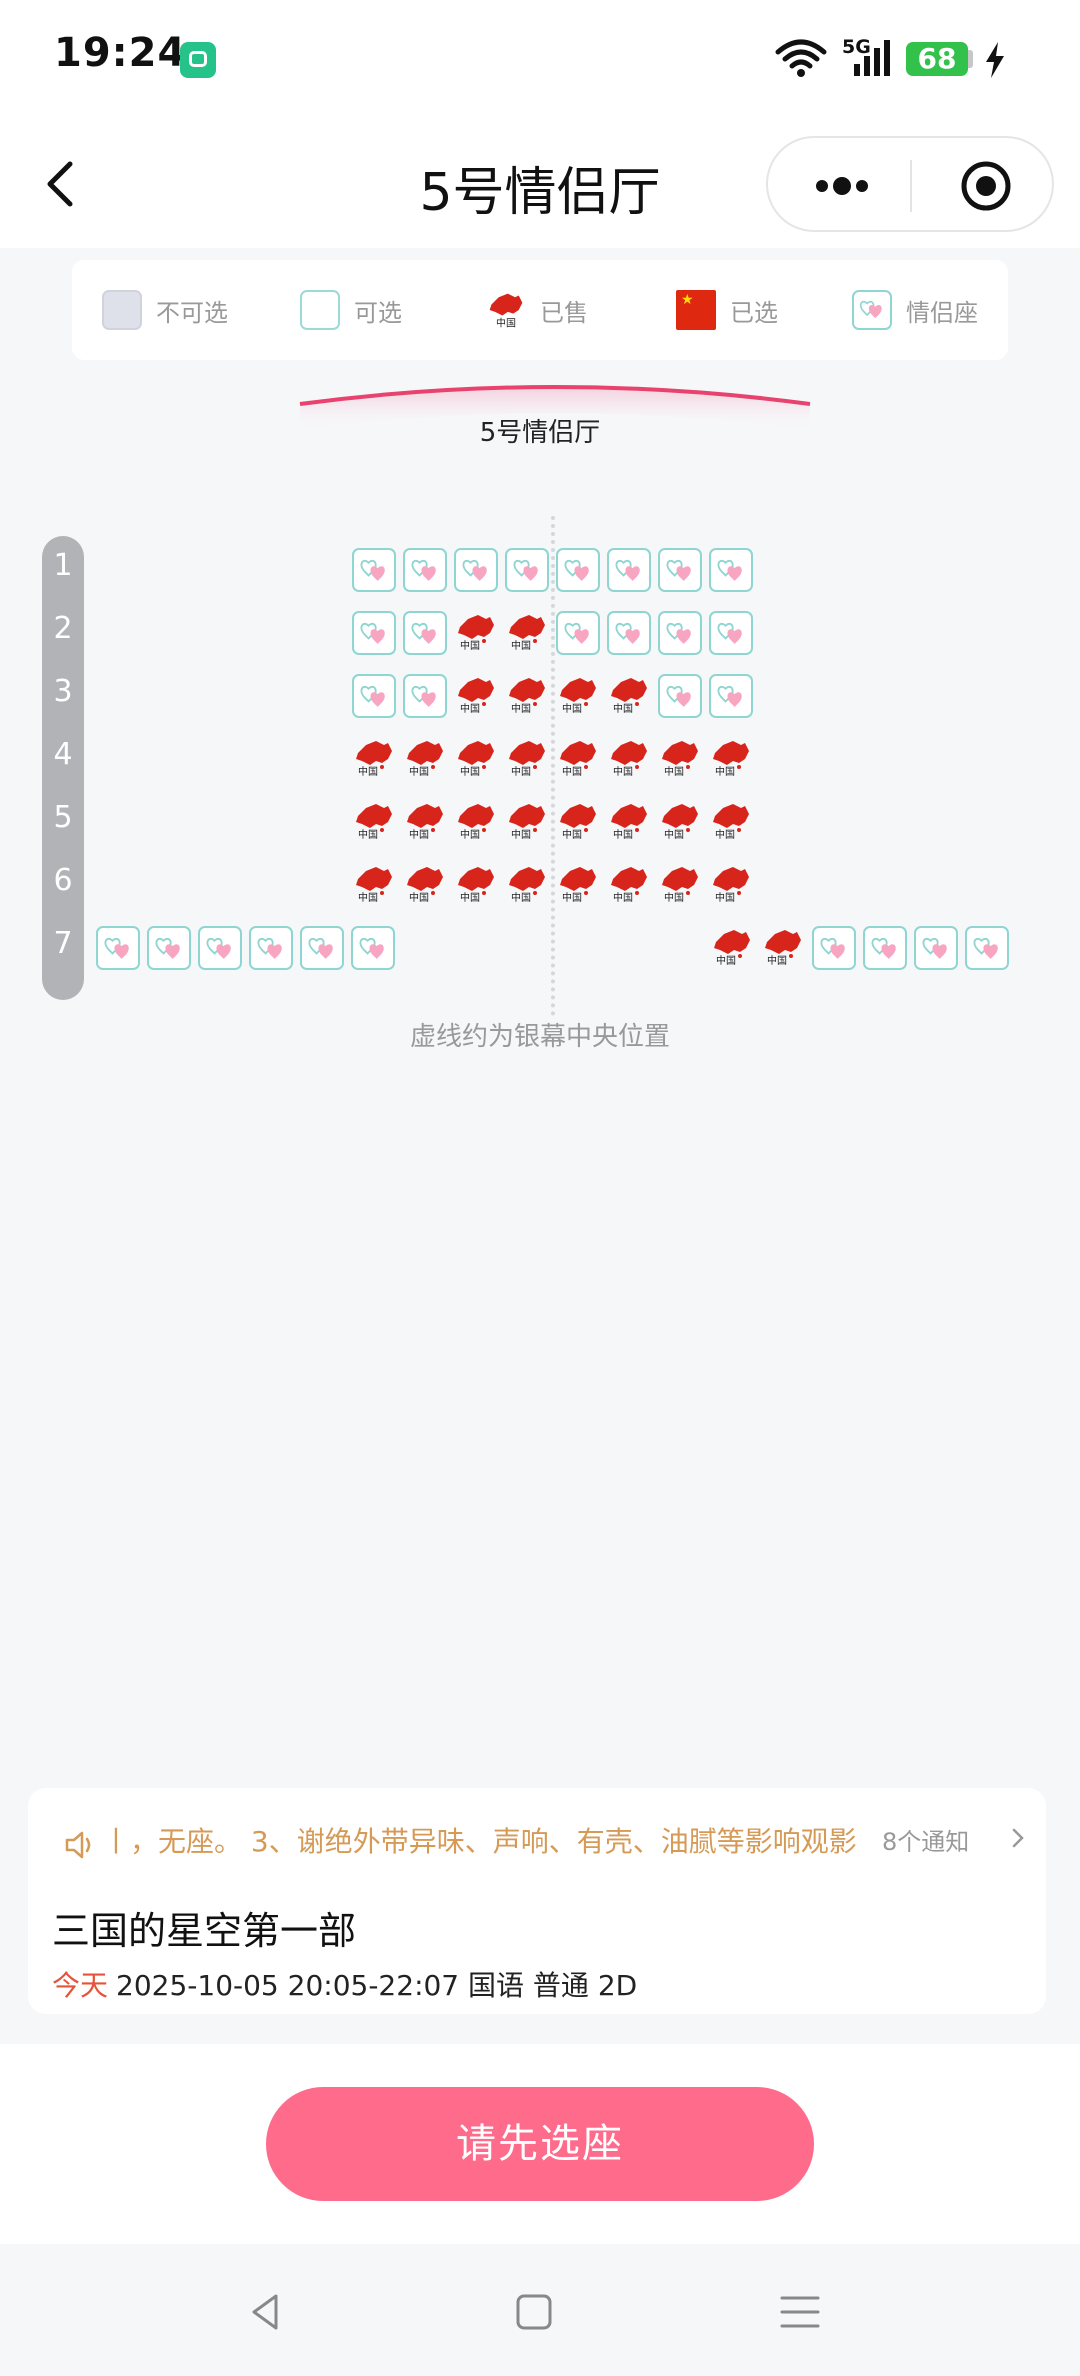  What do you see at coordinates (63, 880) in the screenshot?
I see `row-number: 6` at bounding box center [63, 880].